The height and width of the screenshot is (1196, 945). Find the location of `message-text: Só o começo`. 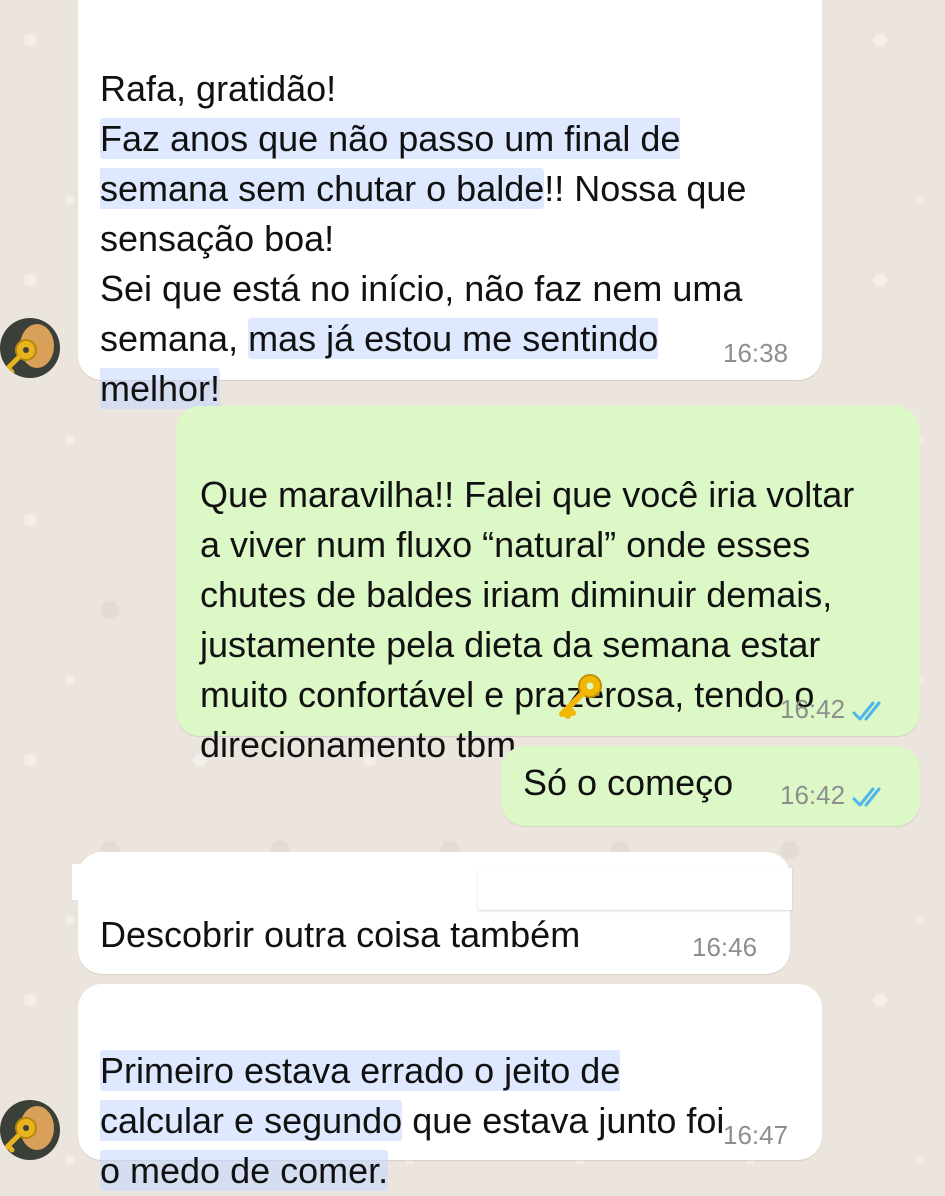

message-text: Só o começo is located at coordinates (628, 782).